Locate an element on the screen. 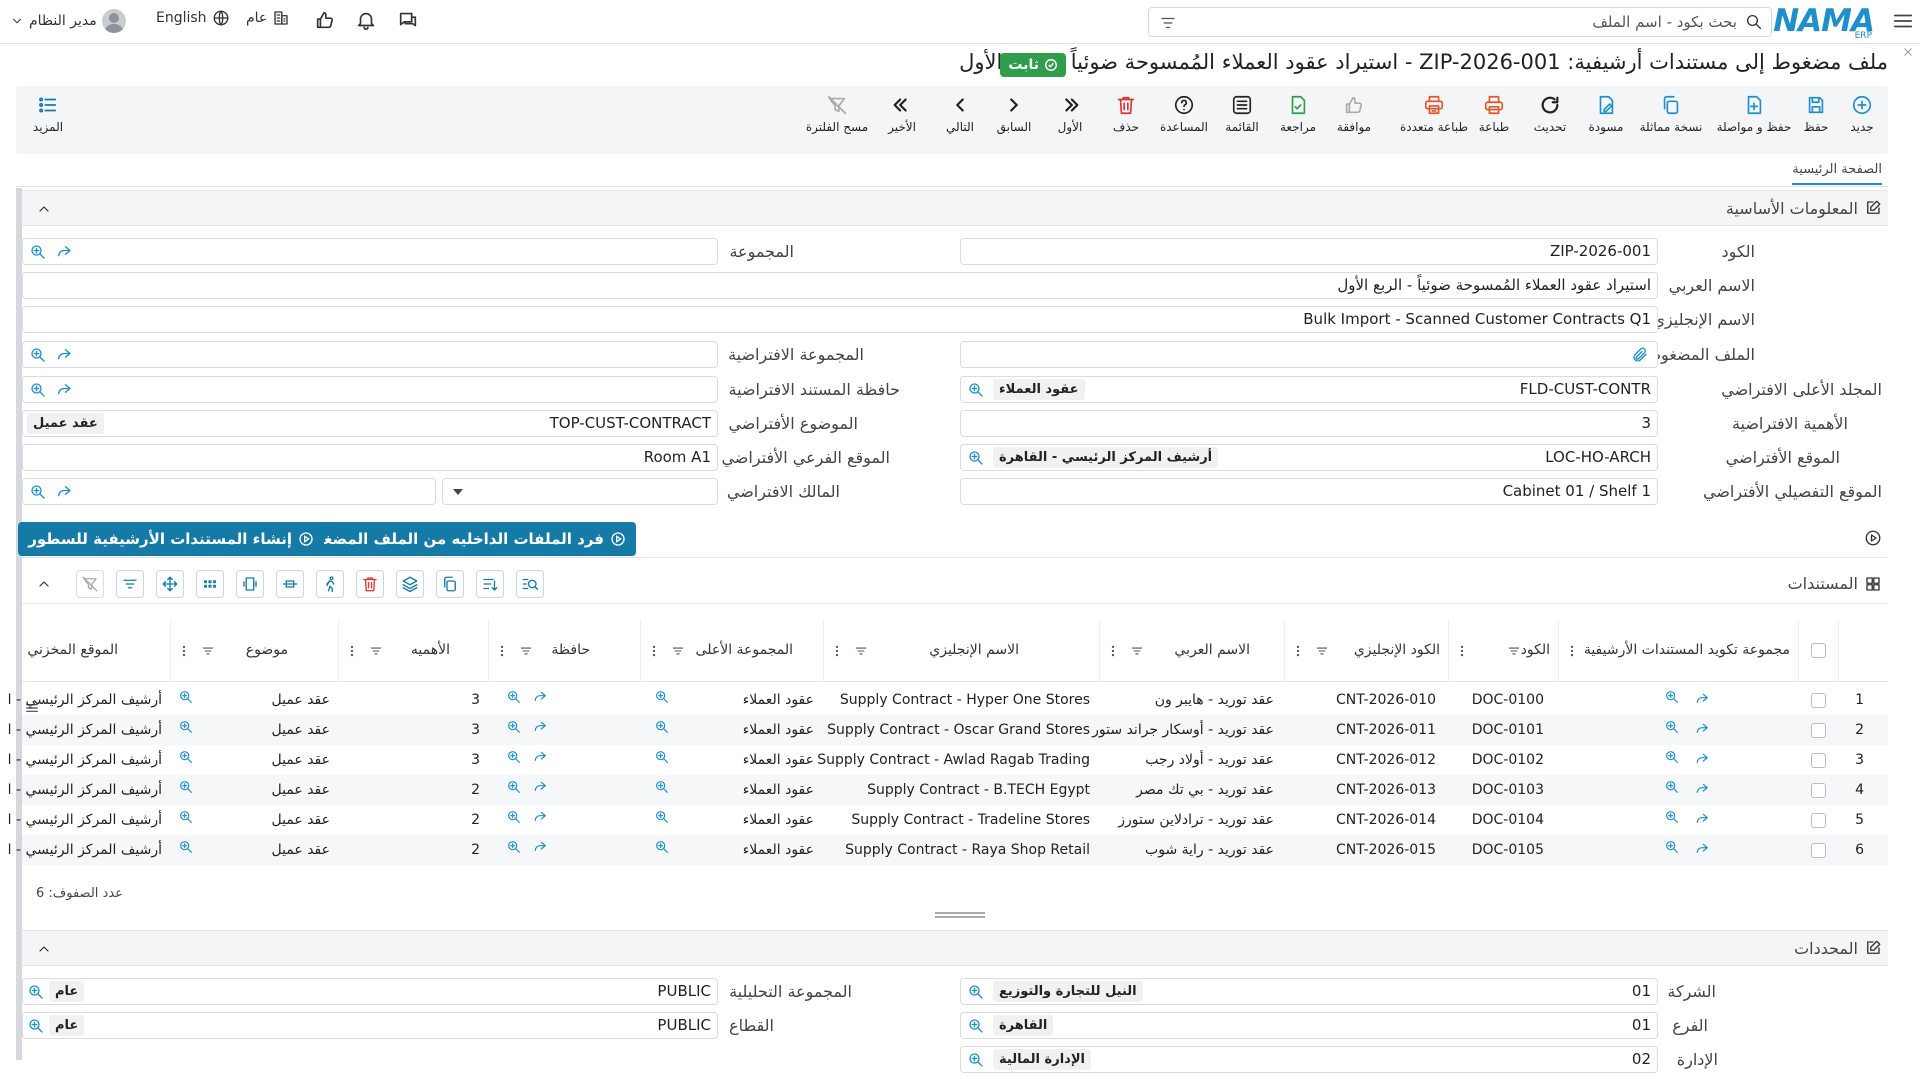 This screenshot has width=1920, height=1080. duplicate-button: نسخة مماثلة is located at coordinates (1671, 114).